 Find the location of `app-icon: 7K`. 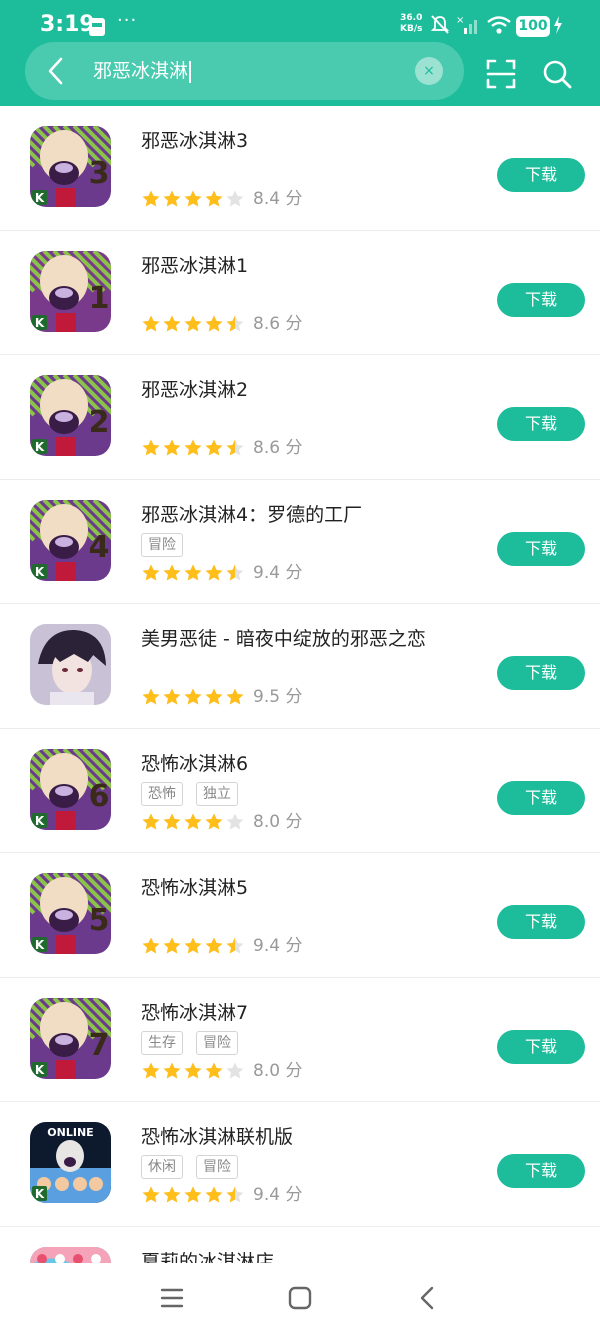

app-icon: 7K is located at coordinates (70, 1038).